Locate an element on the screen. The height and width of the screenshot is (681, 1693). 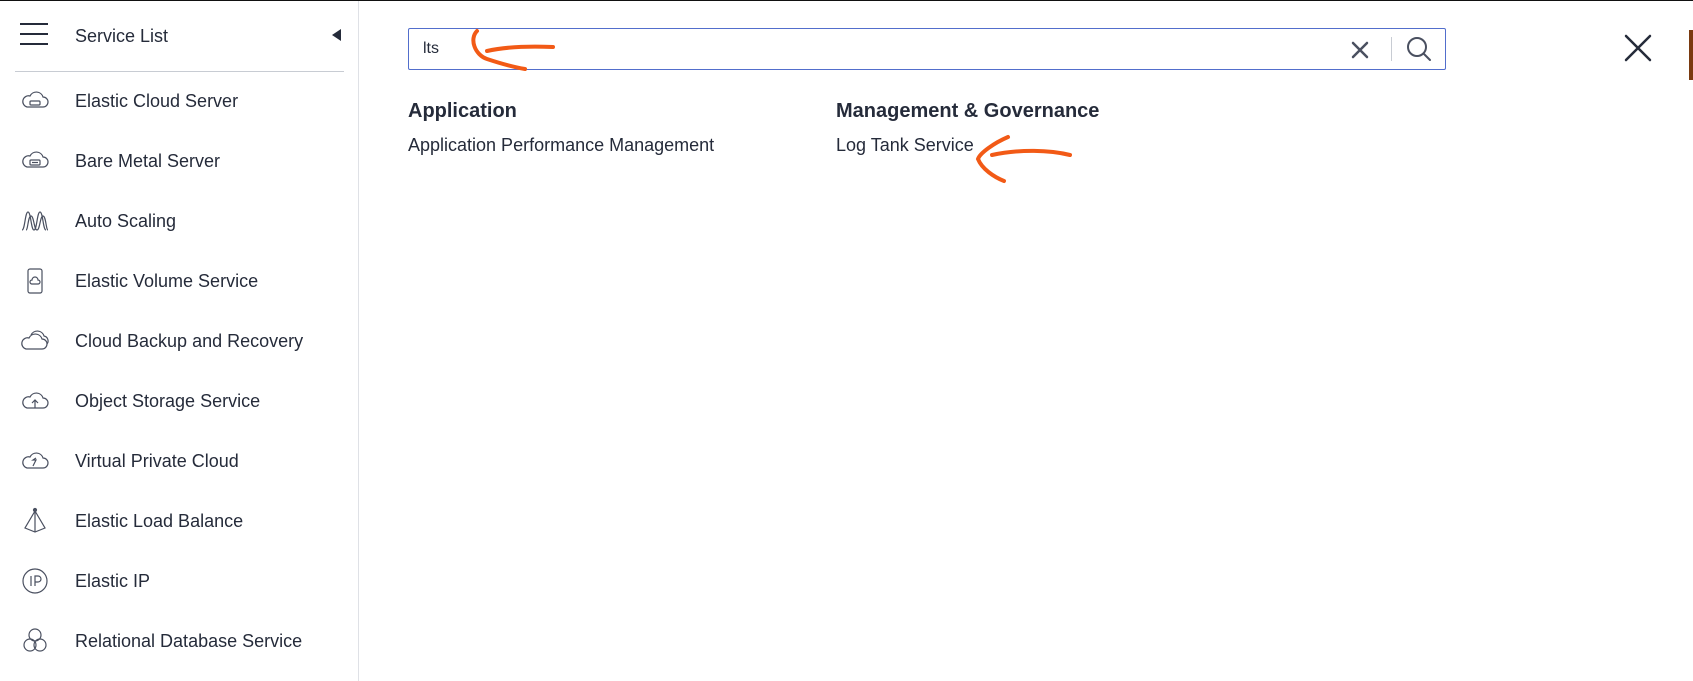
sidebar-item-label: Cloud Backup and Recovery is located at coordinates (189, 341).